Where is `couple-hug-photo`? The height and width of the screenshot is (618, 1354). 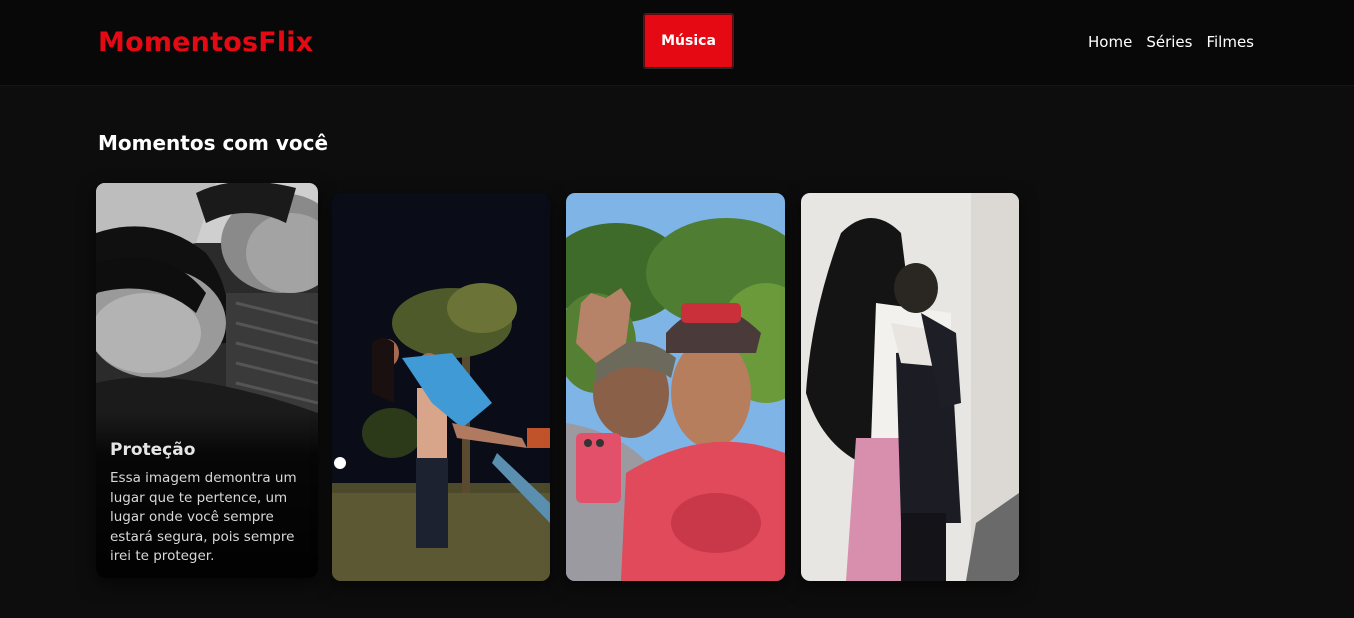 couple-hug-photo is located at coordinates (910, 387).